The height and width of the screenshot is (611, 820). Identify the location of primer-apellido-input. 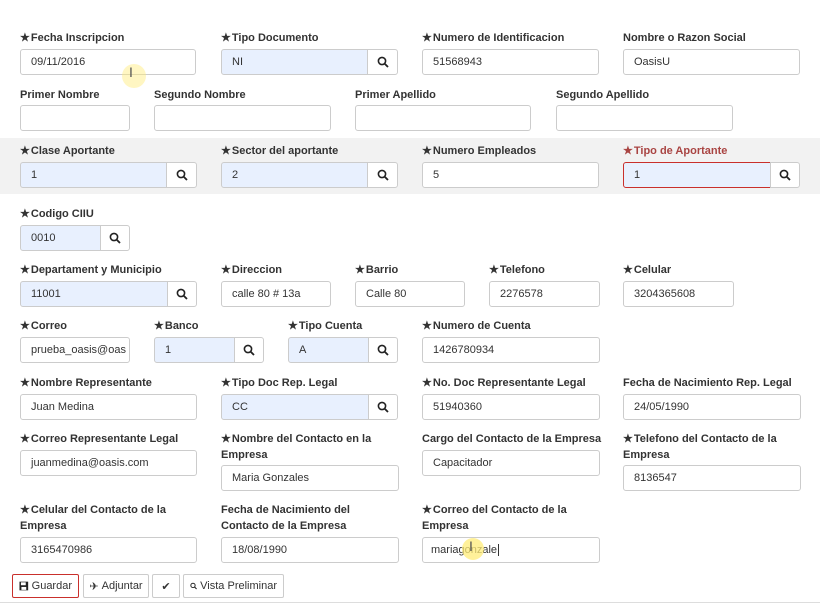
(443, 118).